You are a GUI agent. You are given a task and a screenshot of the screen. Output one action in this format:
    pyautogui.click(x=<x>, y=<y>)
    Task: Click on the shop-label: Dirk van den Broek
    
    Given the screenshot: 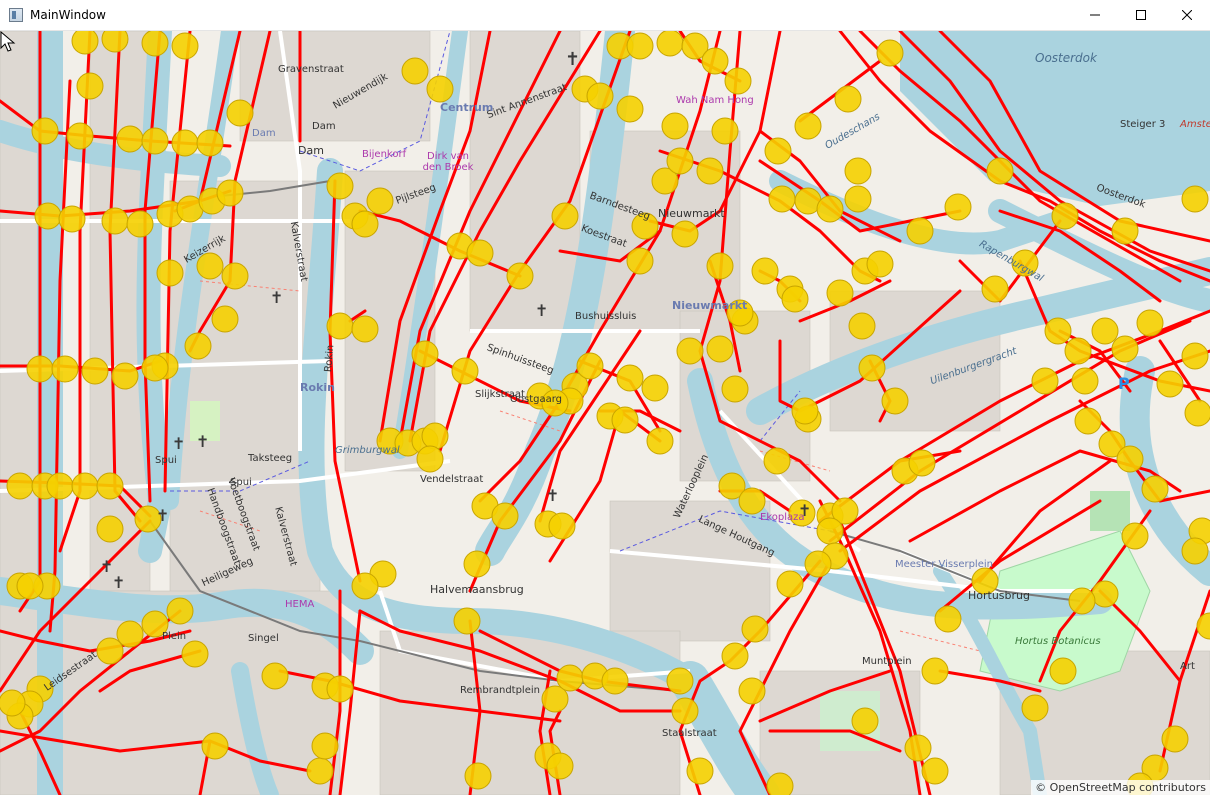 What is the action you would take?
    pyautogui.click(x=448, y=162)
    